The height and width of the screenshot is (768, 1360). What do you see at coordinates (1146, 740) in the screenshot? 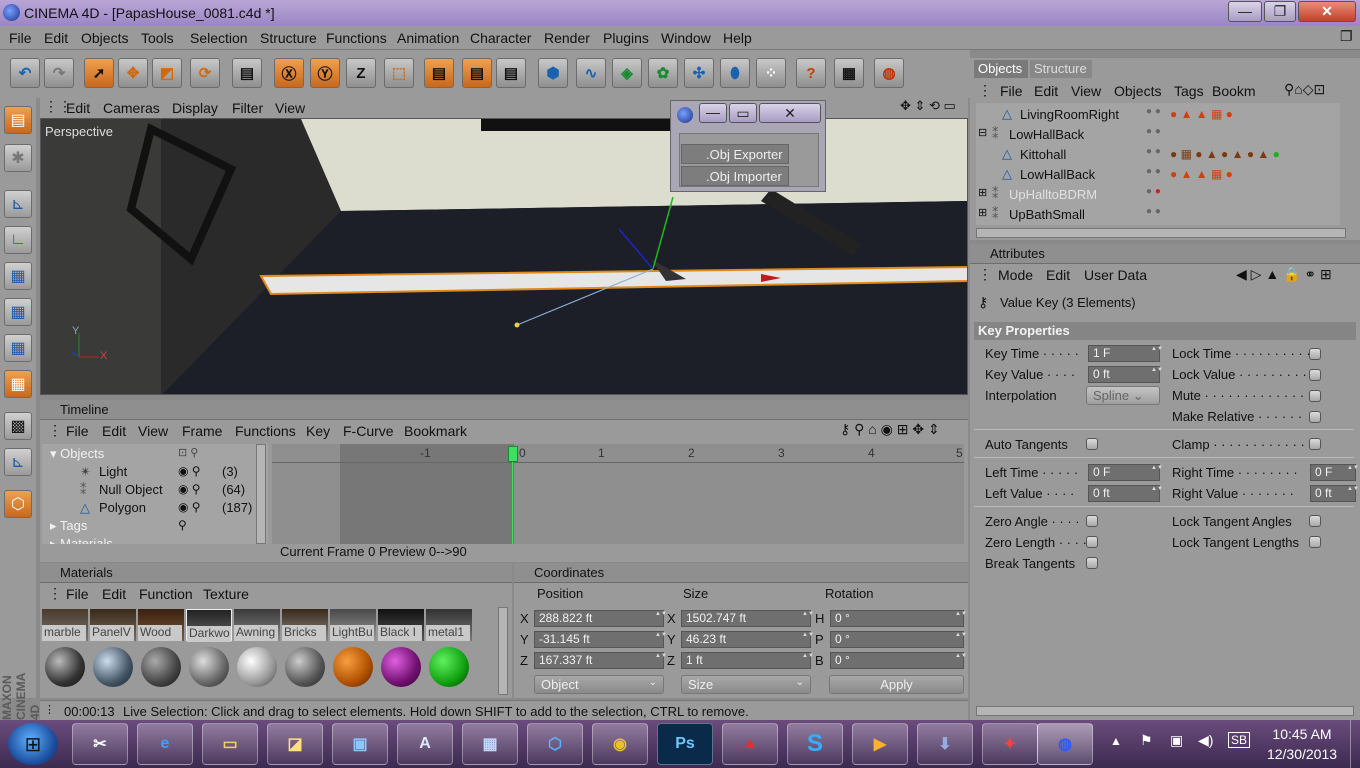
I see `action-center-icon: ⚑` at bounding box center [1146, 740].